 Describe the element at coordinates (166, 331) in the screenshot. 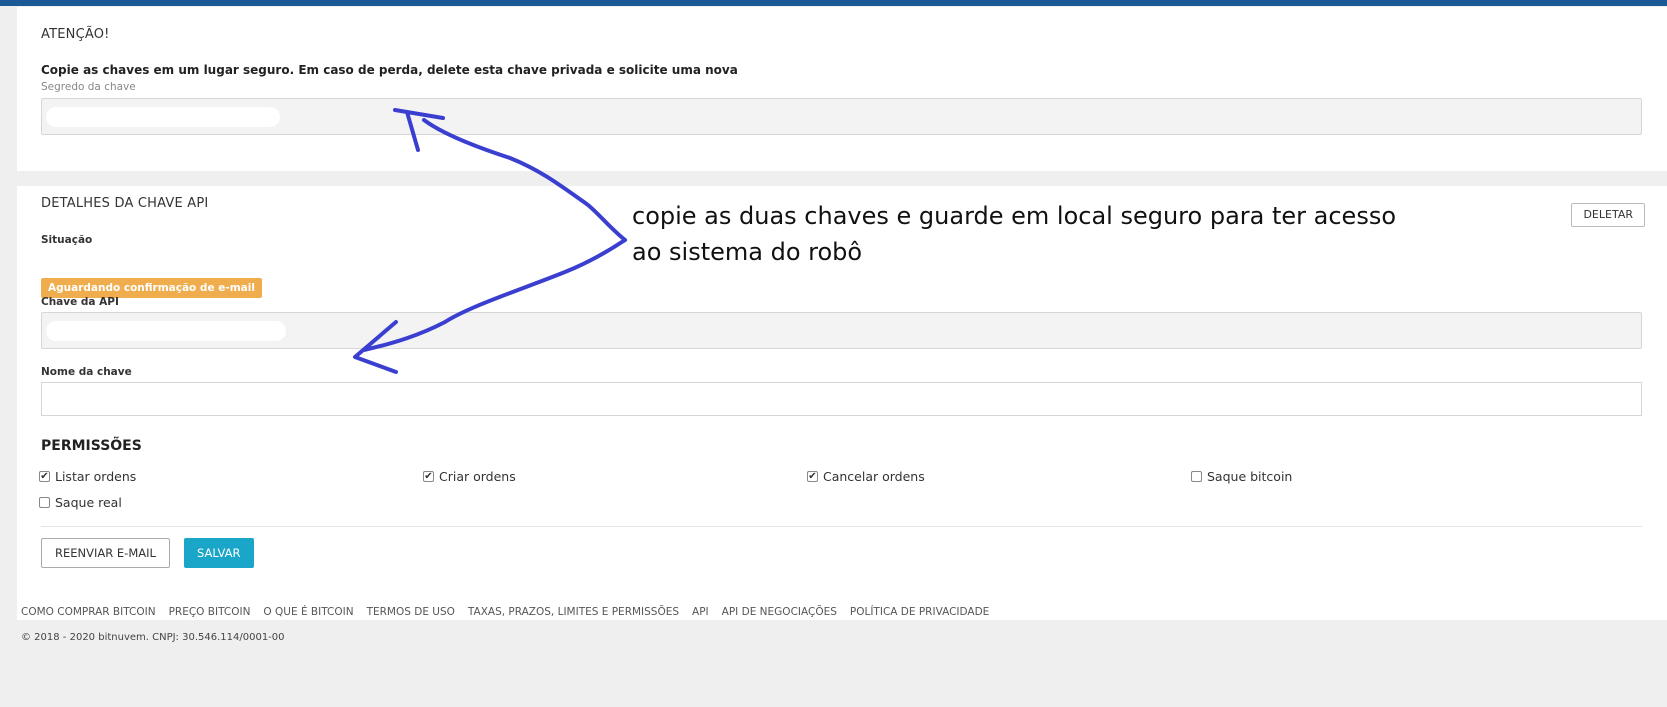

I see `api-key-value-redacted` at that location.